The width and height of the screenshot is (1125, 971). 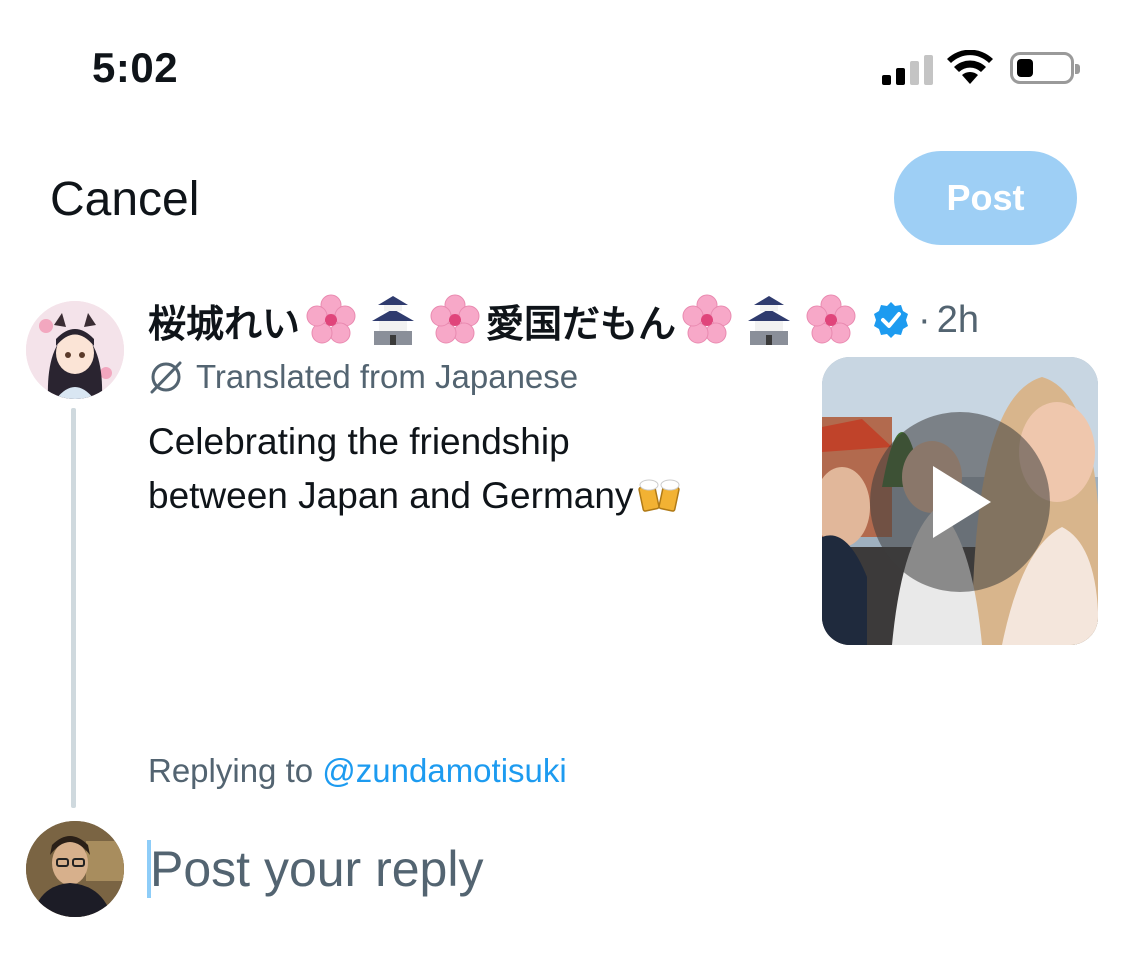 I want to click on author-row: 桜城れい 愛国だもん · 2h, so click(x=563, y=320).